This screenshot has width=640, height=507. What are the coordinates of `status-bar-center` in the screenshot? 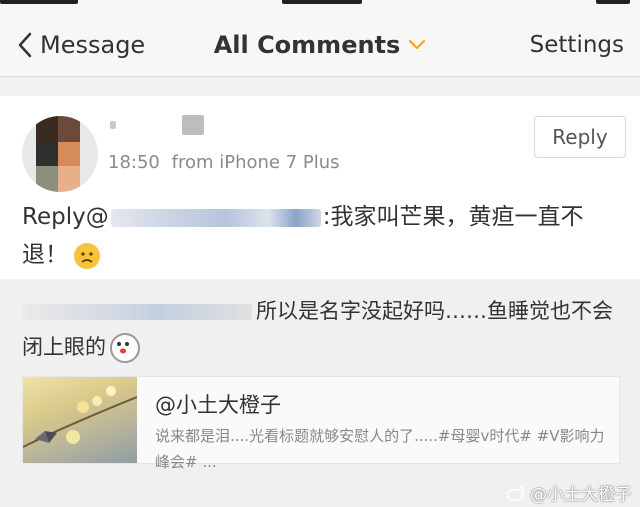 It's located at (322, 2).